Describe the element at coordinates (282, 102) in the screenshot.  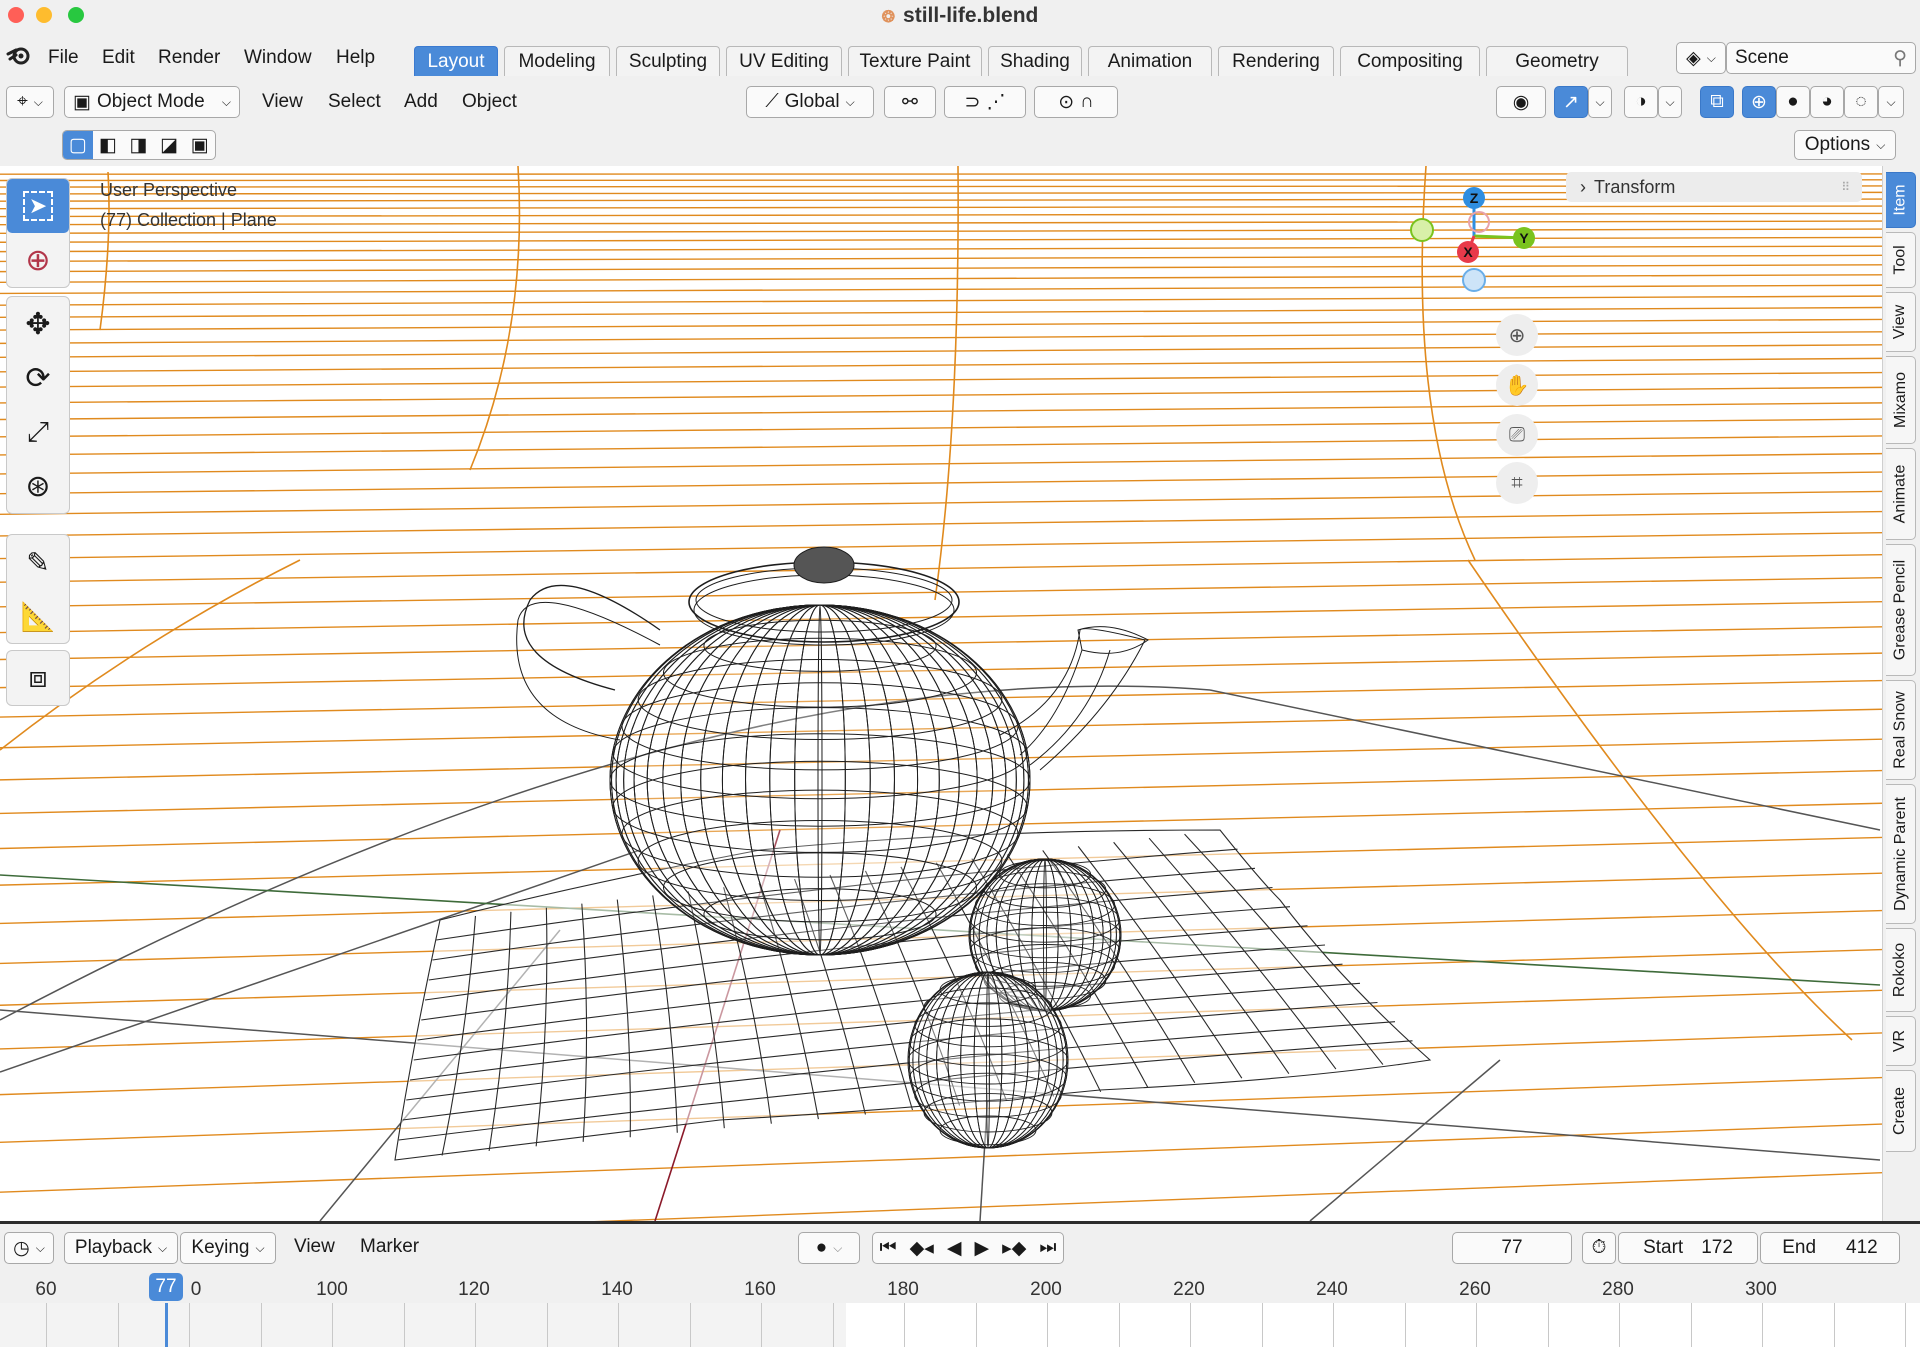
I see `menu-view: View` at that location.